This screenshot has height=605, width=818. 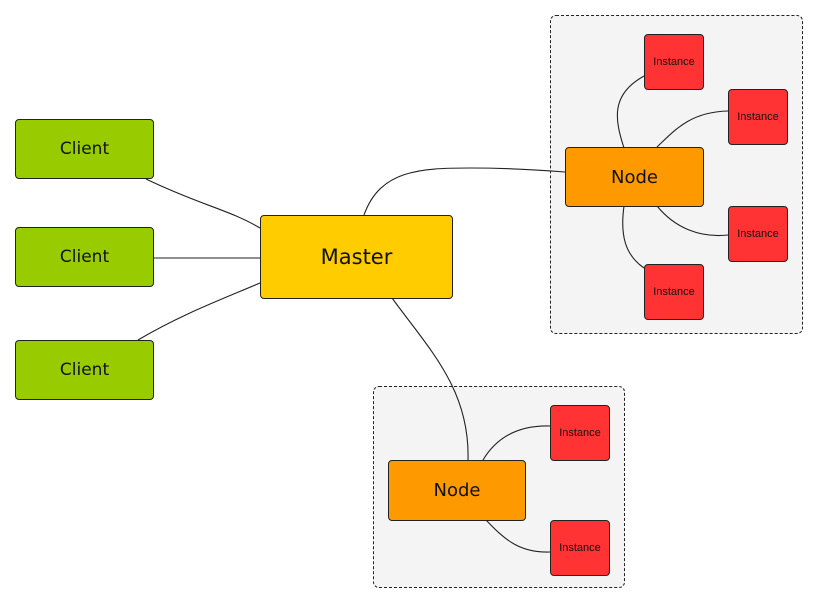 What do you see at coordinates (203, 203) in the screenshot?
I see `edge-client-1-master` at bounding box center [203, 203].